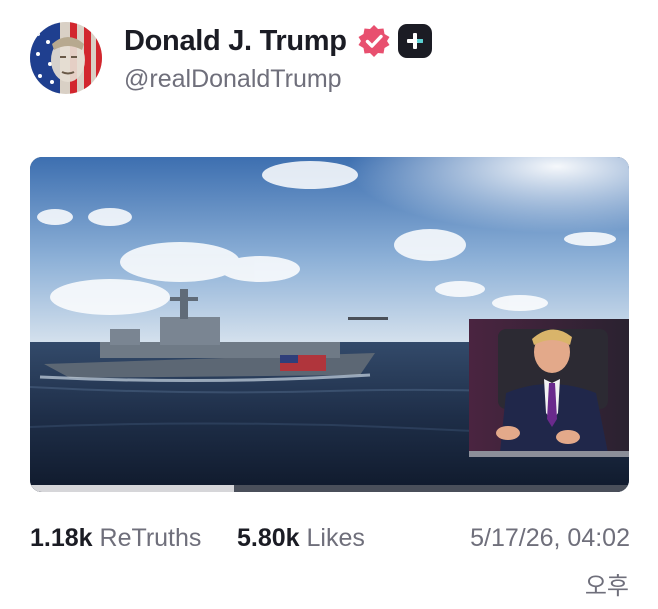  What do you see at coordinates (66, 58) in the screenshot?
I see `avatar` at bounding box center [66, 58].